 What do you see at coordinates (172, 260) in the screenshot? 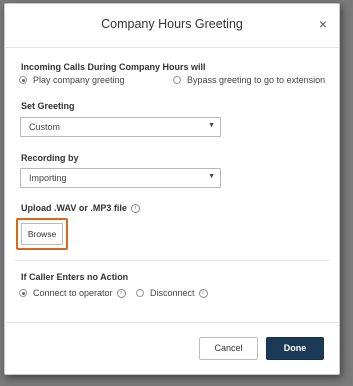
I see `section-divider` at bounding box center [172, 260].